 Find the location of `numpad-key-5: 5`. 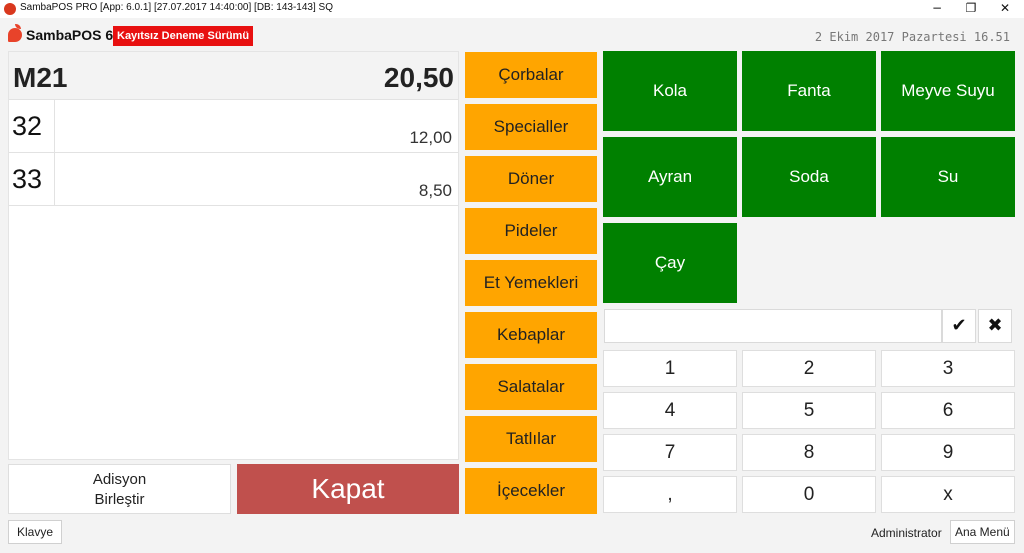

numpad-key-5: 5 is located at coordinates (809, 410).